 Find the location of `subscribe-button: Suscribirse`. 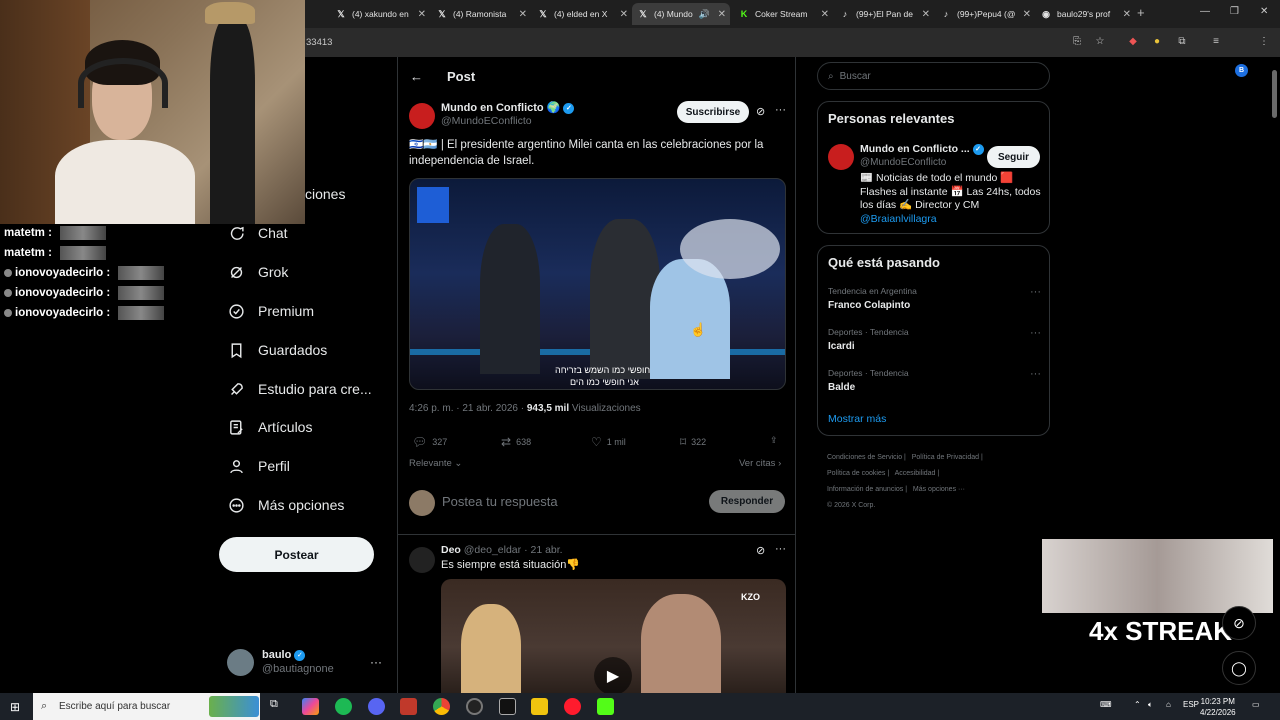

subscribe-button: Suscribirse is located at coordinates (713, 112).